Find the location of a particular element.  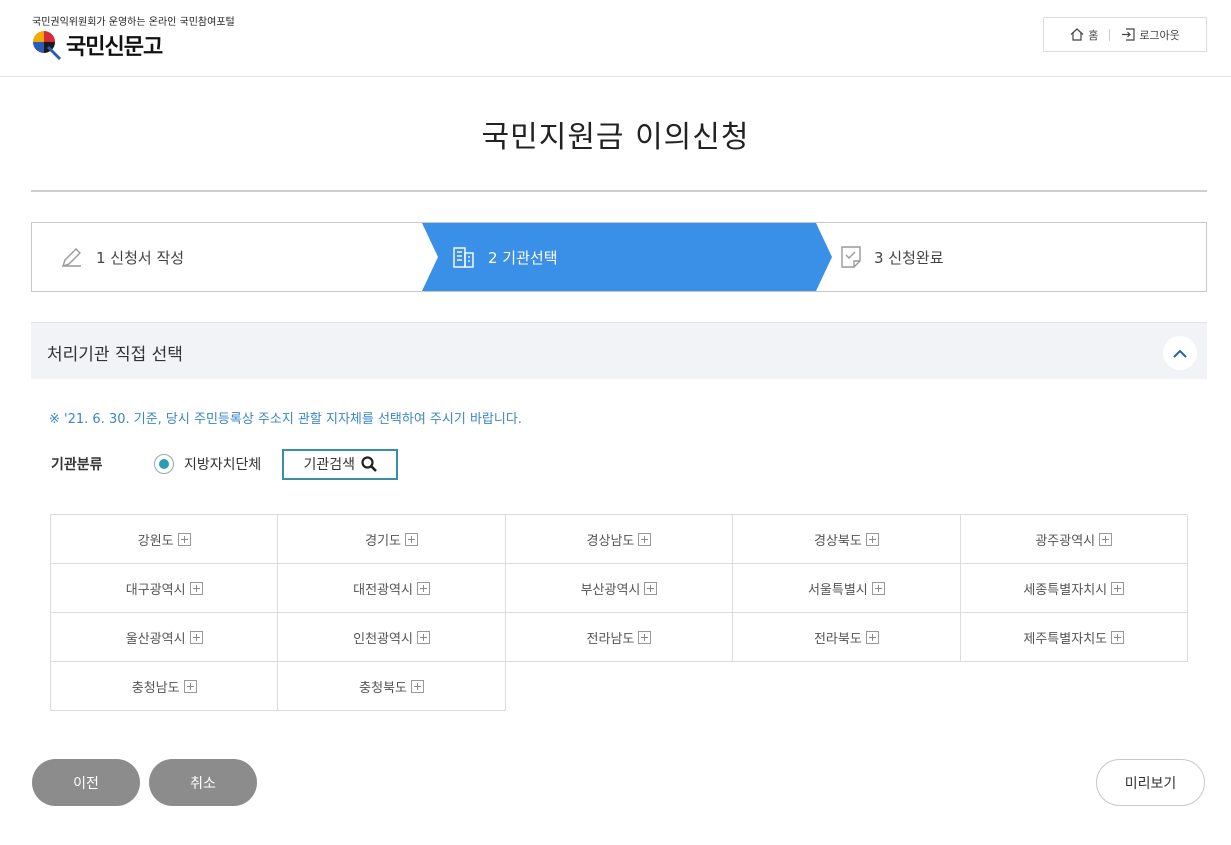

region-cell: 경상남도 is located at coordinates (619, 539).